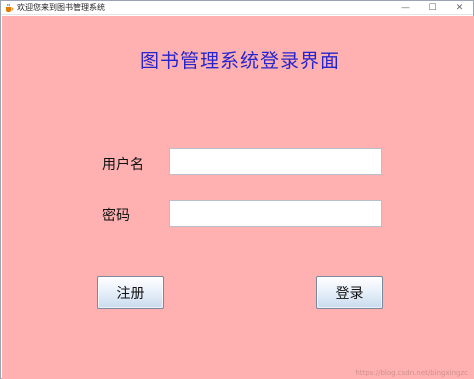 This screenshot has width=474, height=379. What do you see at coordinates (237, 8) in the screenshot?
I see `title-bar: 欢迎您来到图书管理系统 — ☐ ✕` at bounding box center [237, 8].